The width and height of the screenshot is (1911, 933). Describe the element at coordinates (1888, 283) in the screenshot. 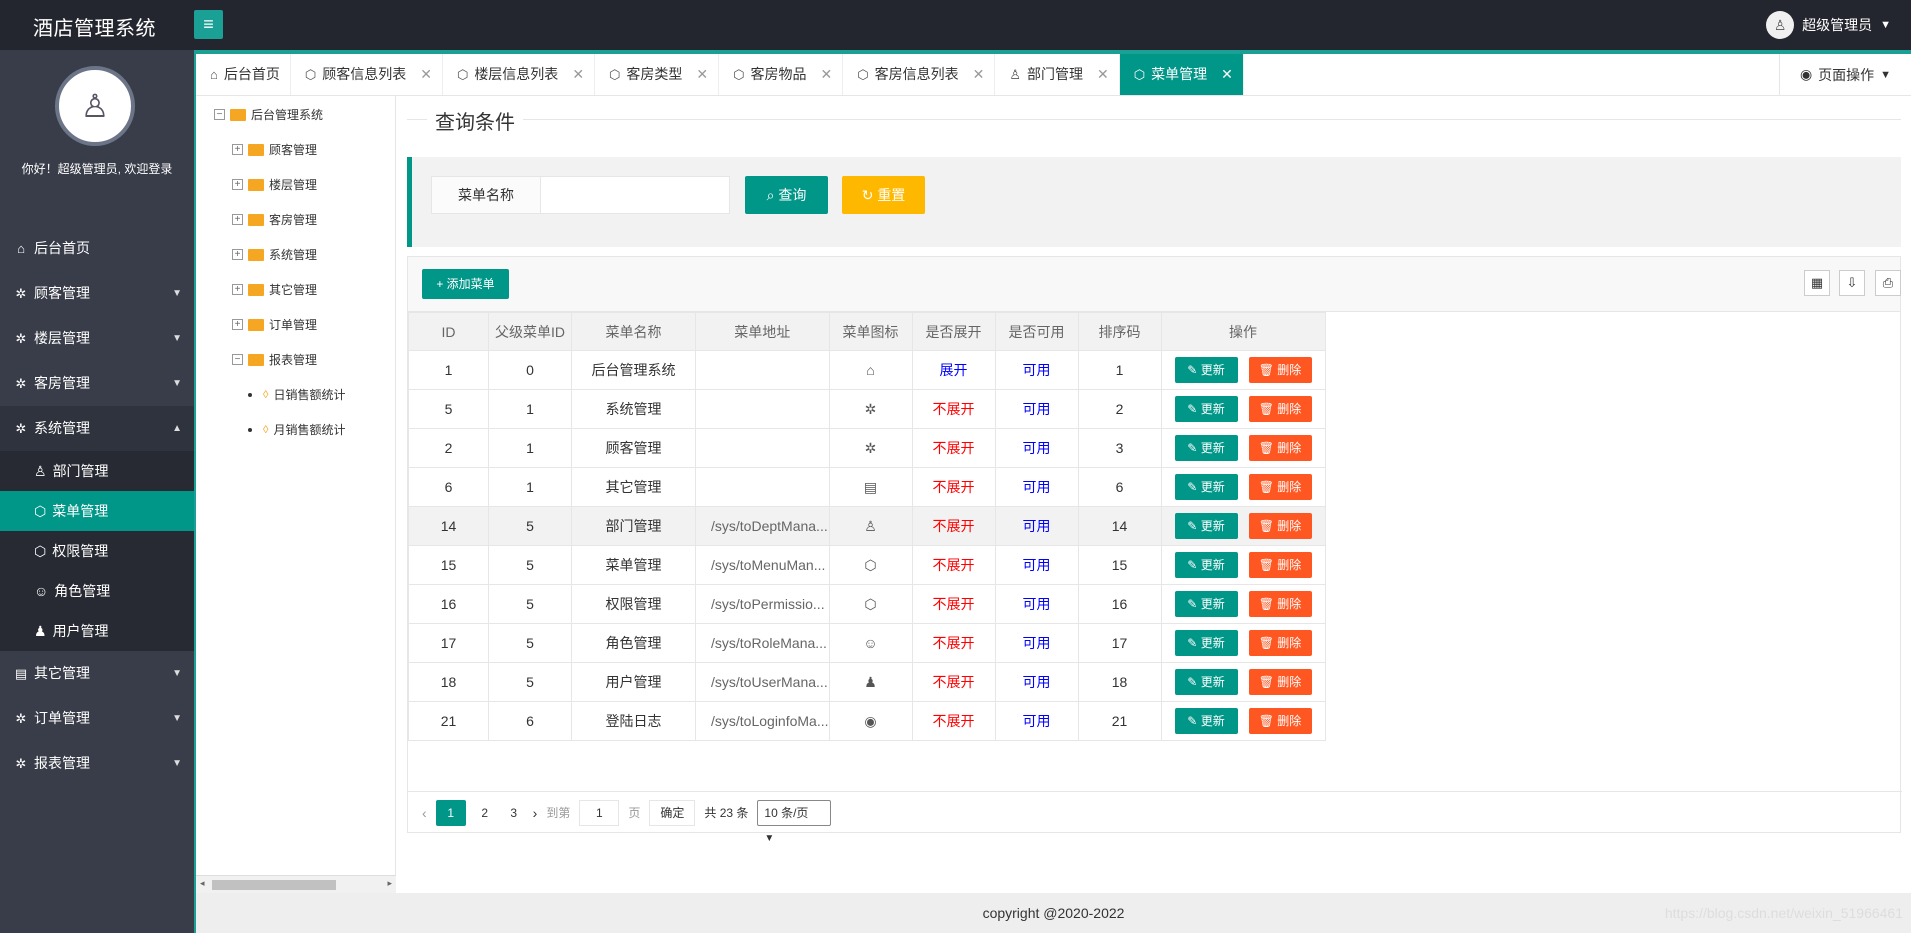

I see `print-icon: ⎙` at that location.